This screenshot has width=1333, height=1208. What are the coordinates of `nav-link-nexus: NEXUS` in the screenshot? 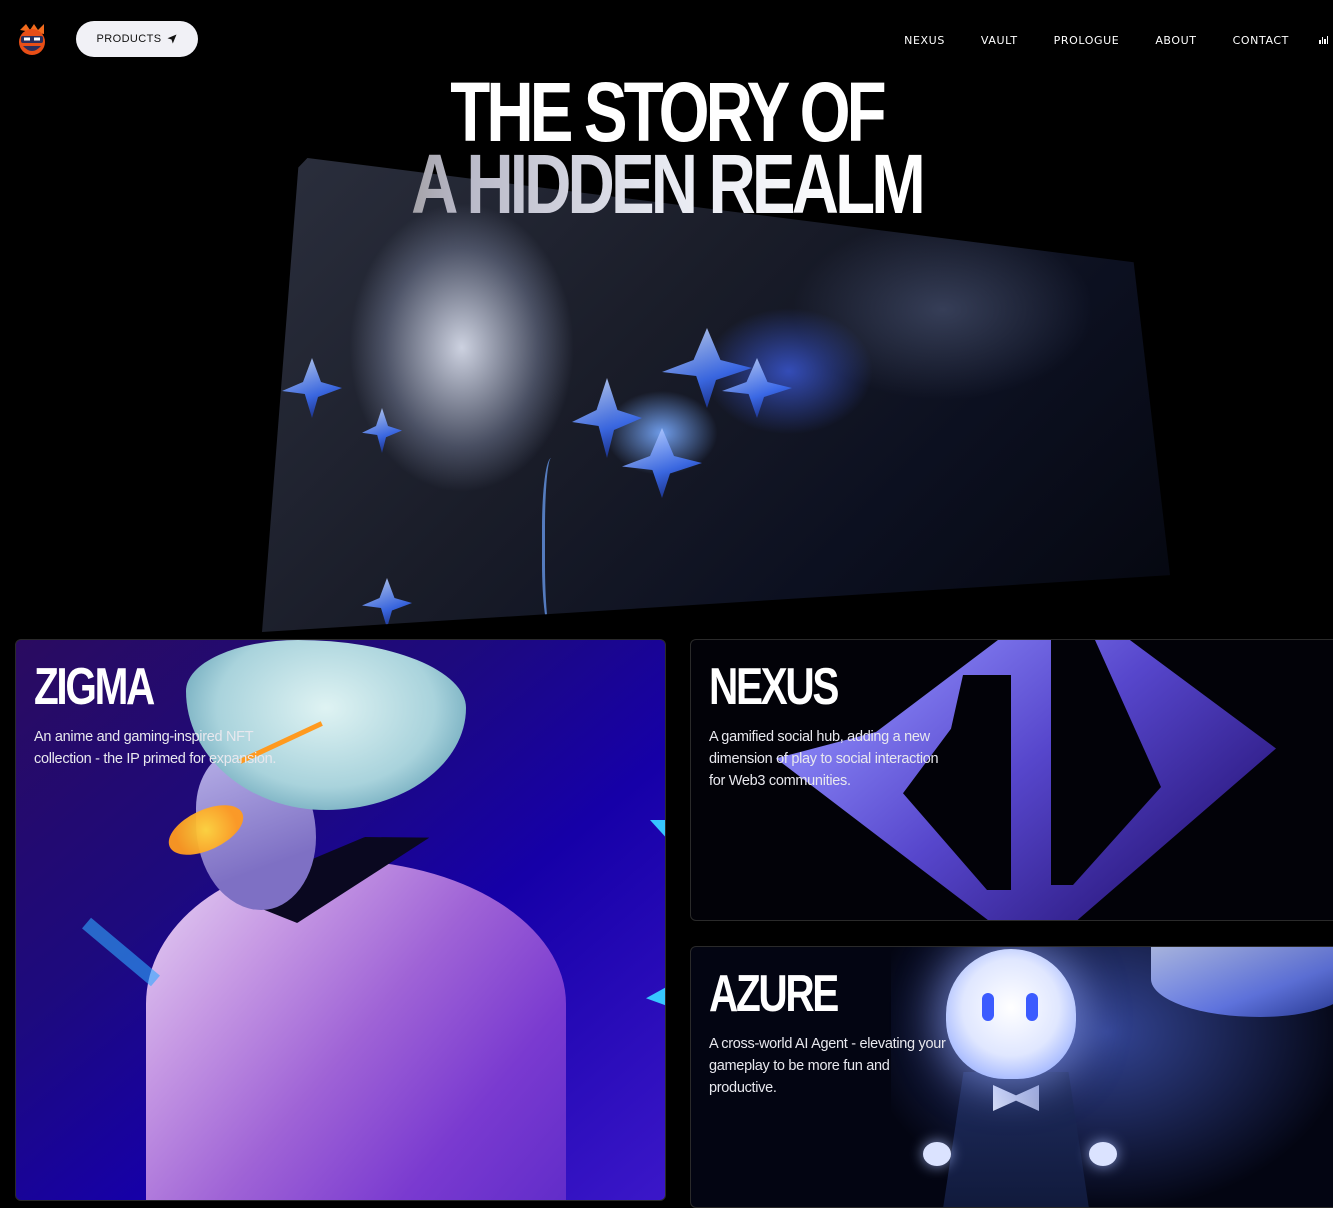 It's located at (924, 40).